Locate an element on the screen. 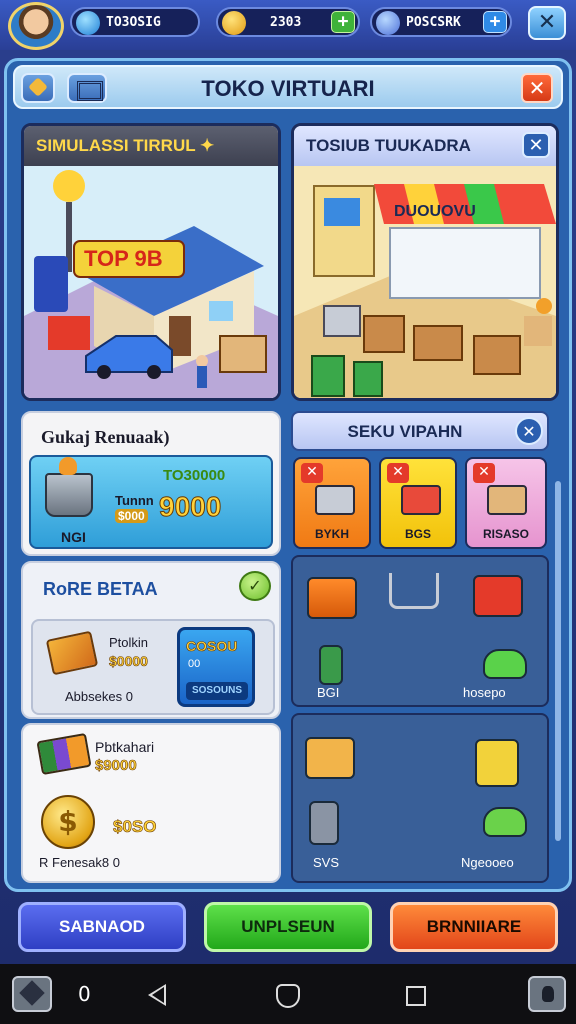 This screenshot has height=1024, width=576. warehouse-item-price: $000 is located at coordinates (131, 516).